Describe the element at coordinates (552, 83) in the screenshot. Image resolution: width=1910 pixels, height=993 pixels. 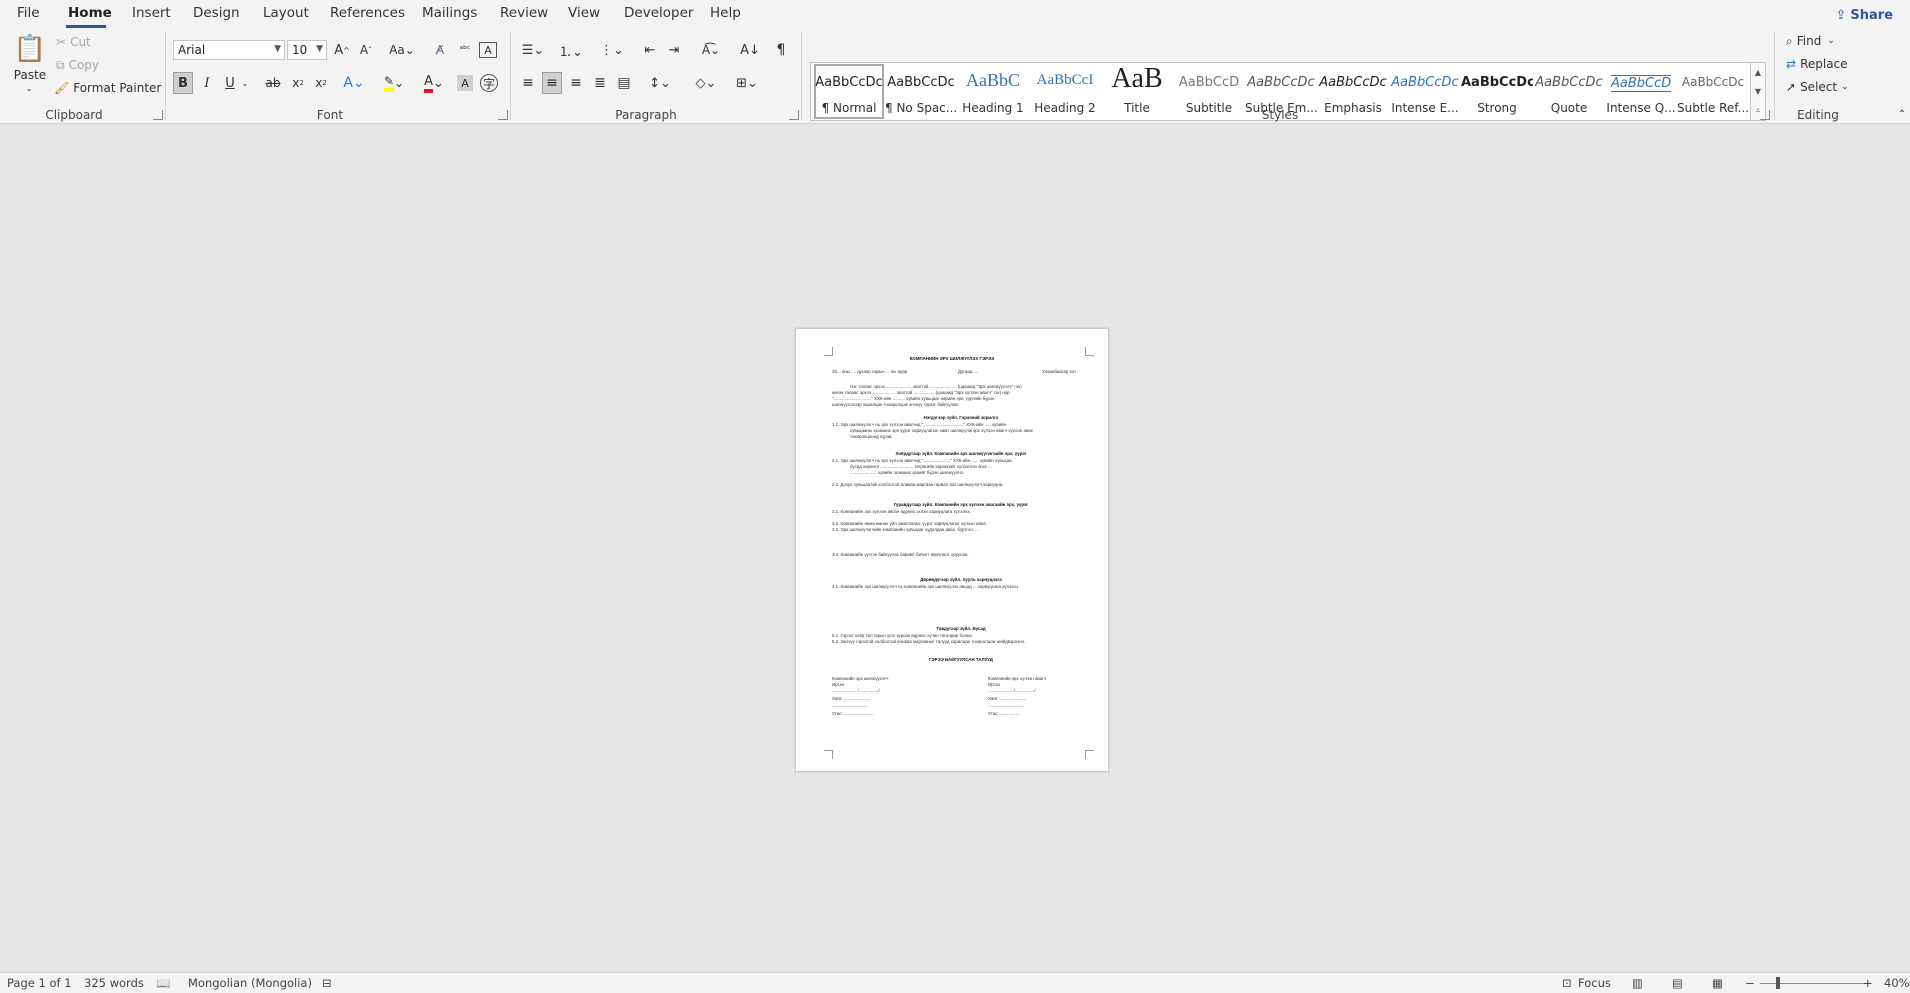
I see `align-center-icon: ≡` at that location.